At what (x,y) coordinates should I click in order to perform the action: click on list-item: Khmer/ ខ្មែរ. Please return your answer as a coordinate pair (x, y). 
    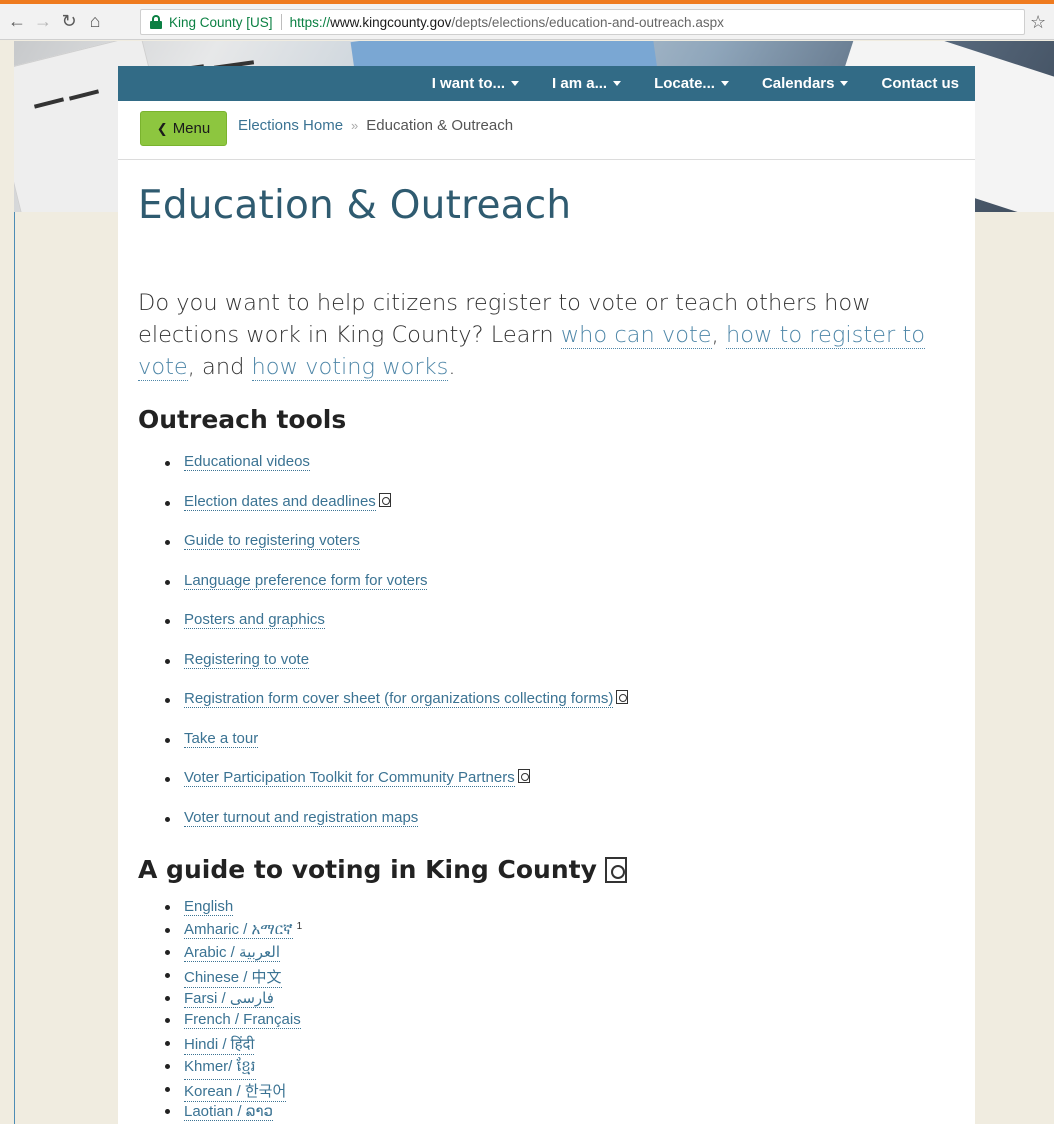
    Looking at the image, I should click on (233, 1068).